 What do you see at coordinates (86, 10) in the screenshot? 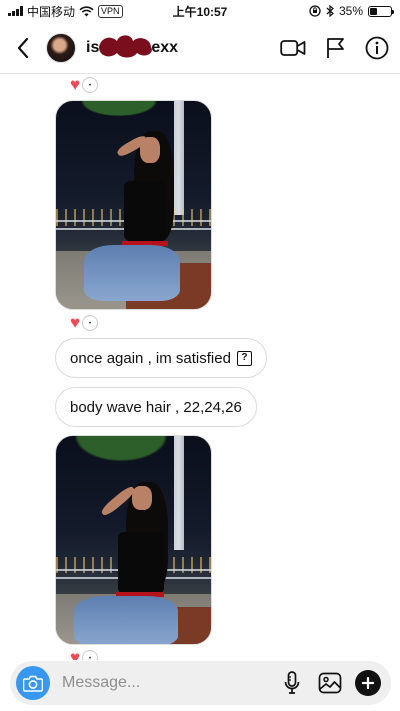
I see `wifi-icon` at bounding box center [86, 10].